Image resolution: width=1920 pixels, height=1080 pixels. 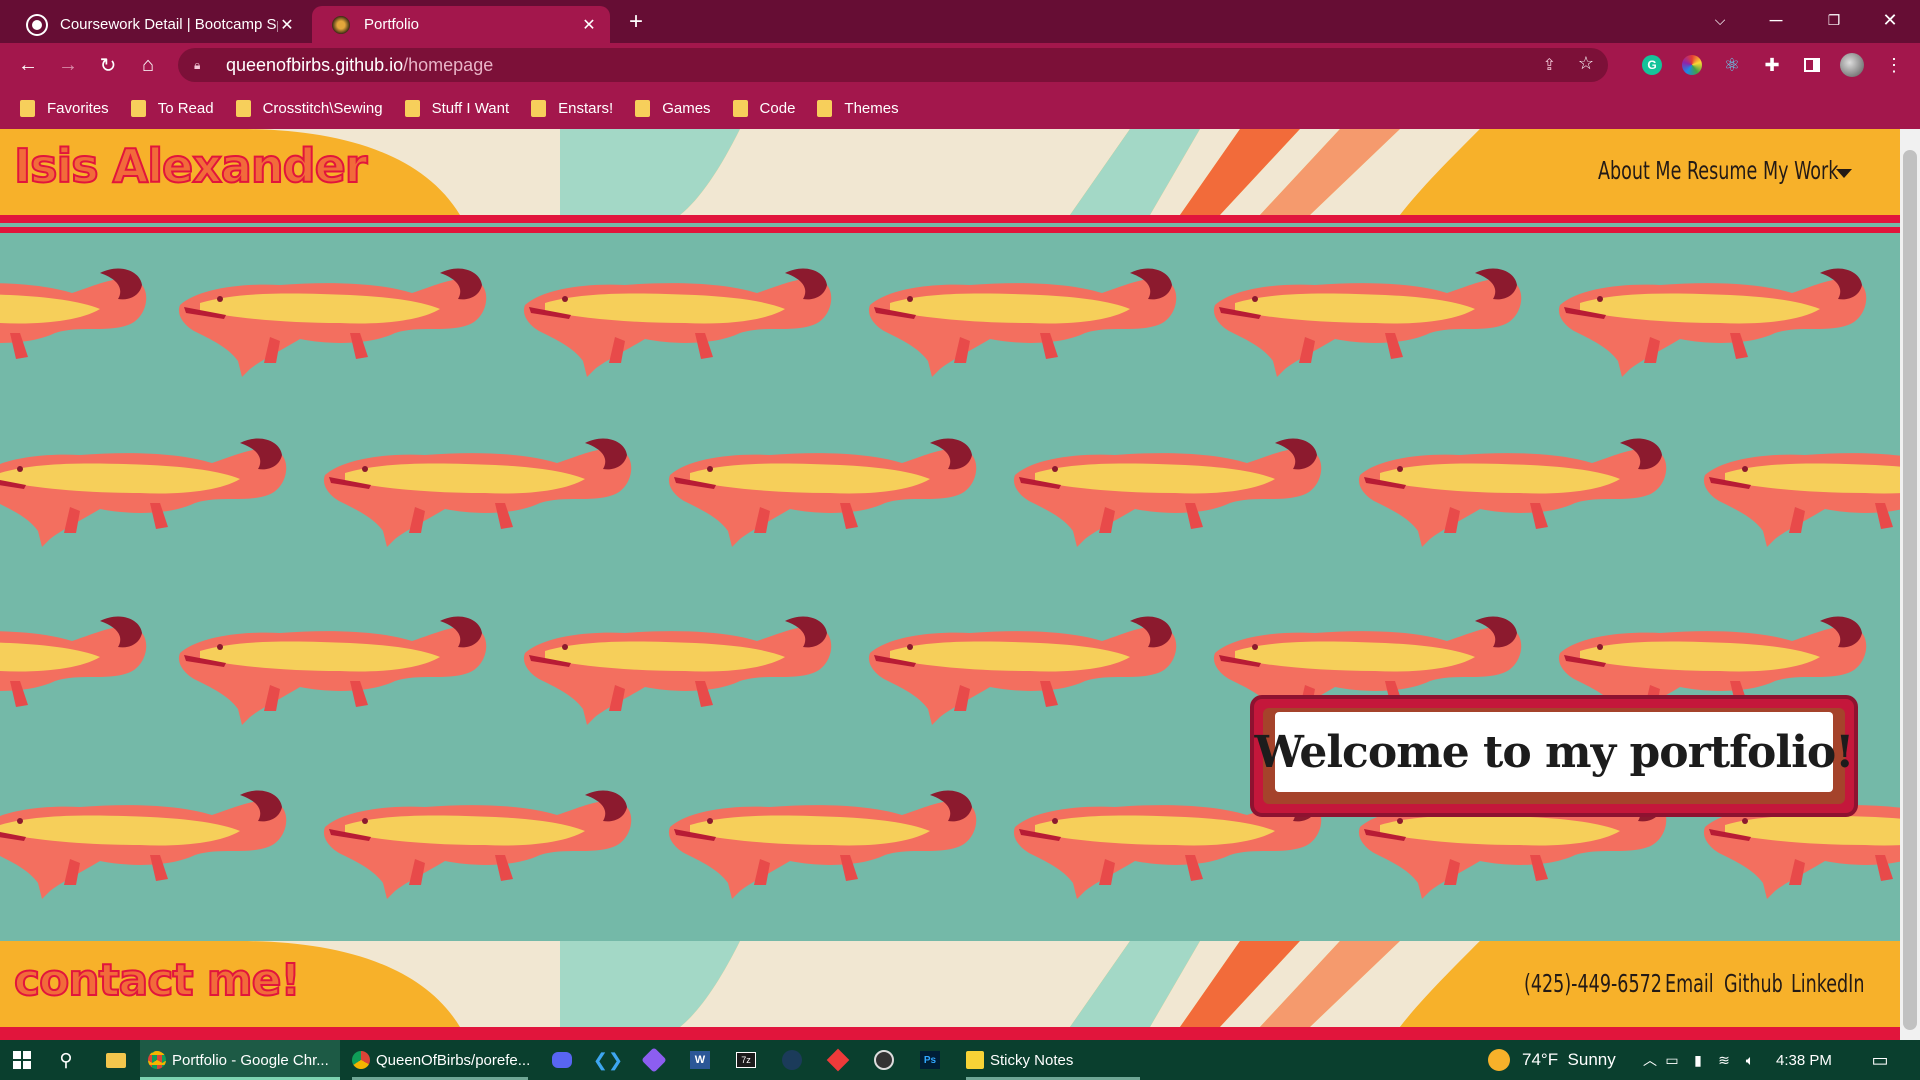 What do you see at coordinates (1880, 1060) in the screenshot?
I see `notification-icon: ▭` at bounding box center [1880, 1060].